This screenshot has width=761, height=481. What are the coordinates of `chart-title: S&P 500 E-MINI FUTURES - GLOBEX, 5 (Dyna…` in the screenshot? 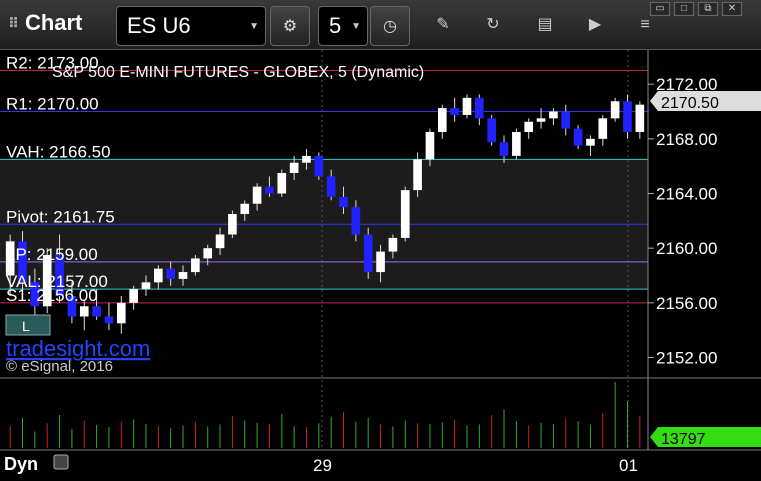 It's located at (238, 72).